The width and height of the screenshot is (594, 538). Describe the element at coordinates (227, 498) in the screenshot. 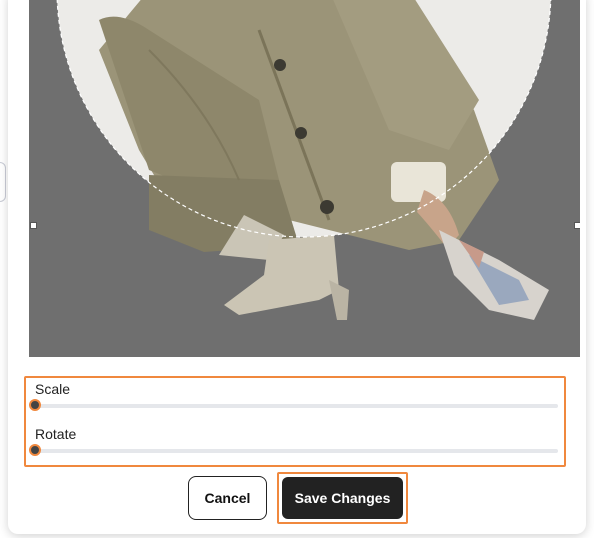

I see `cancel-button: Cancel` at that location.